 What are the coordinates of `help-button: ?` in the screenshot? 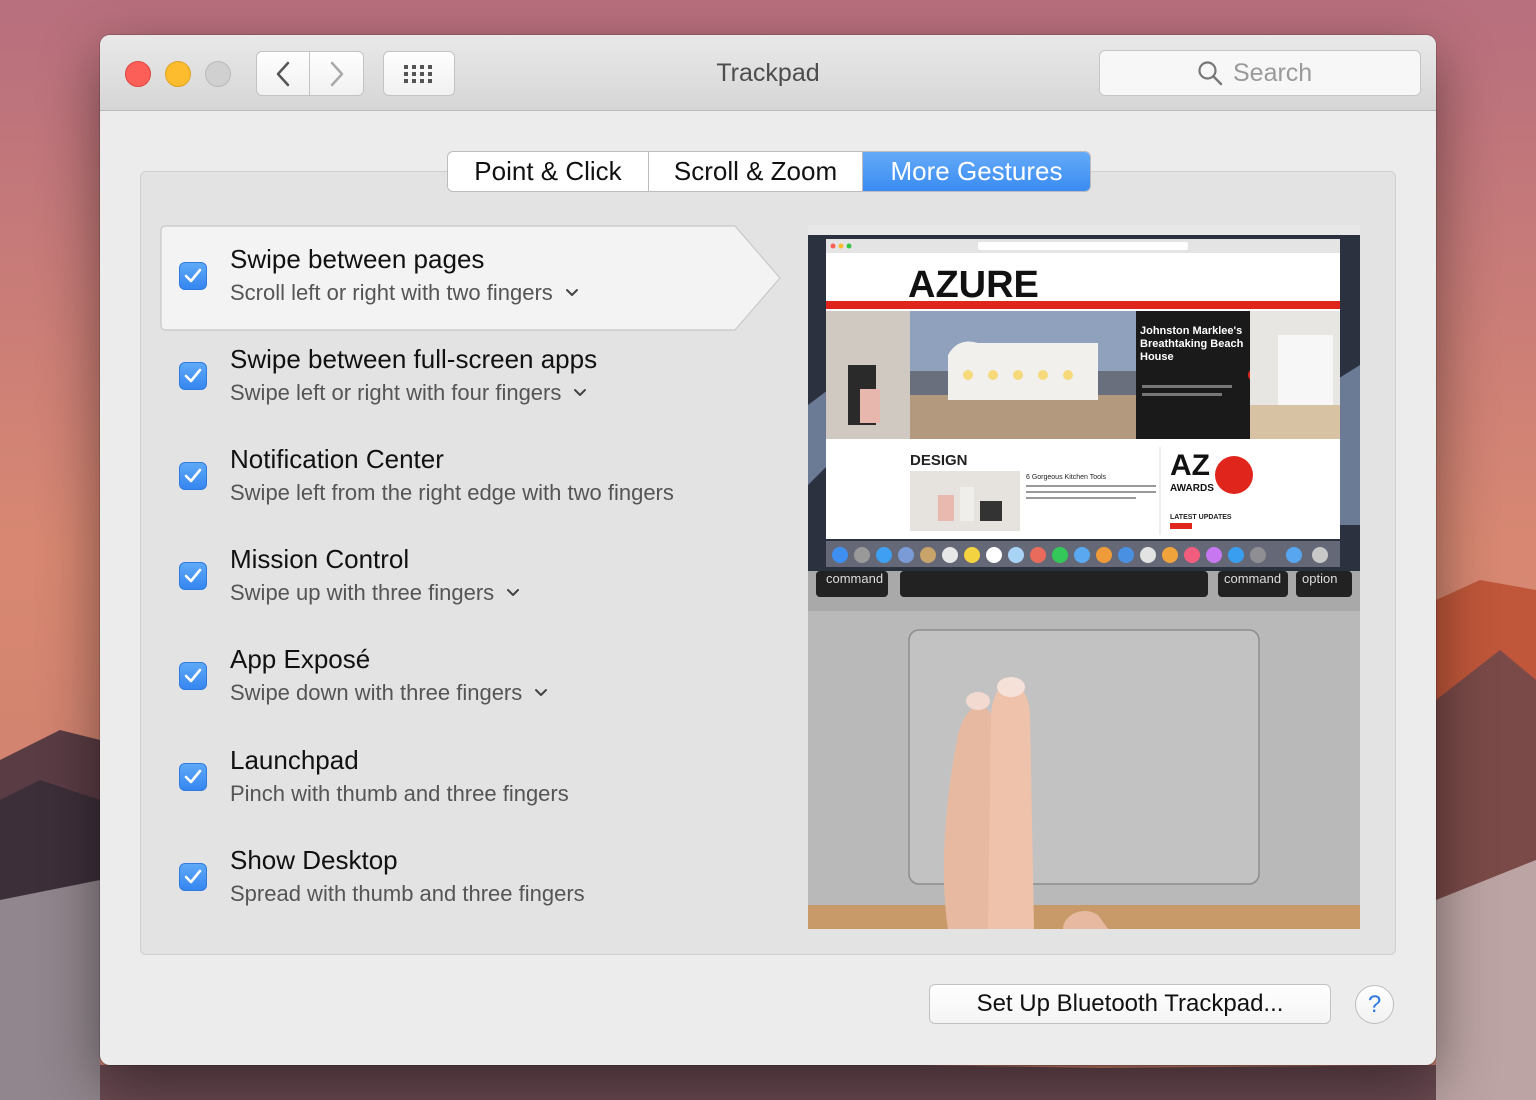 It's located at (1374, 1004).